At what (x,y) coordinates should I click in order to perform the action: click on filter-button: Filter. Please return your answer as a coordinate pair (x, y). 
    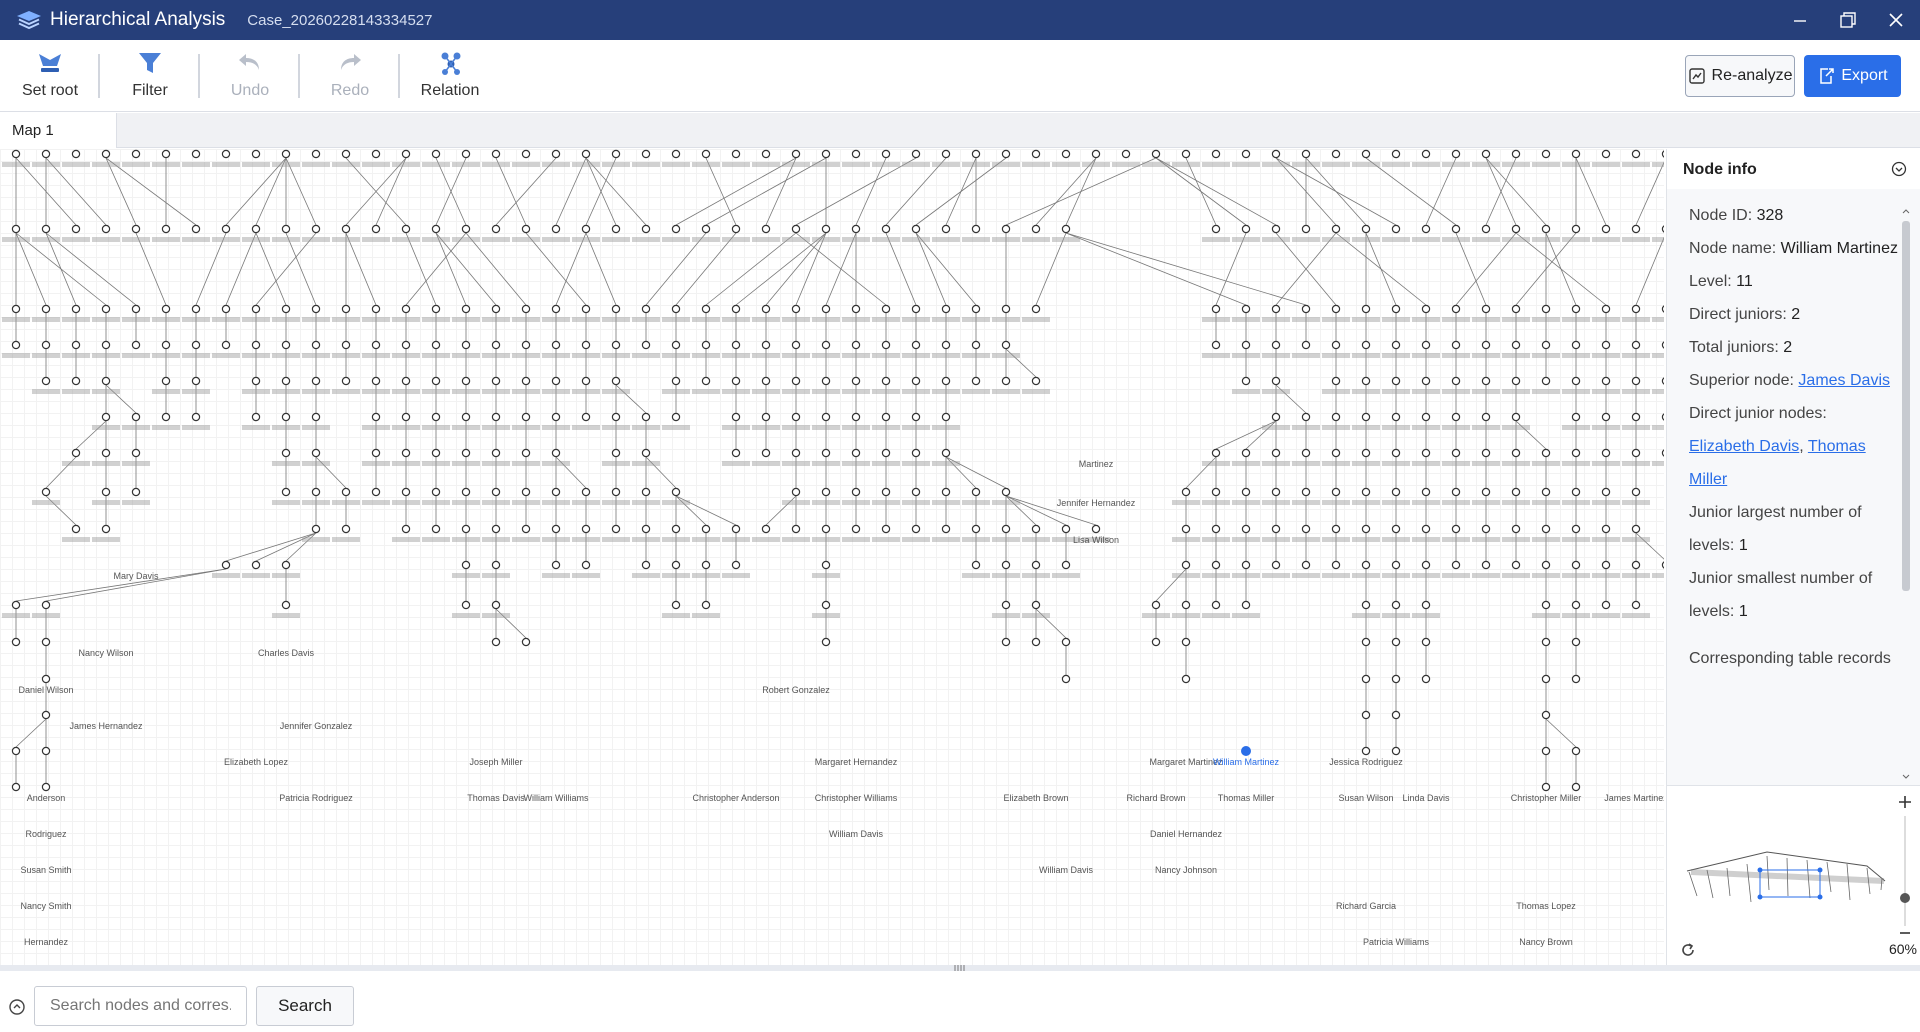
    Looking at the image, I should click on (150, 76).